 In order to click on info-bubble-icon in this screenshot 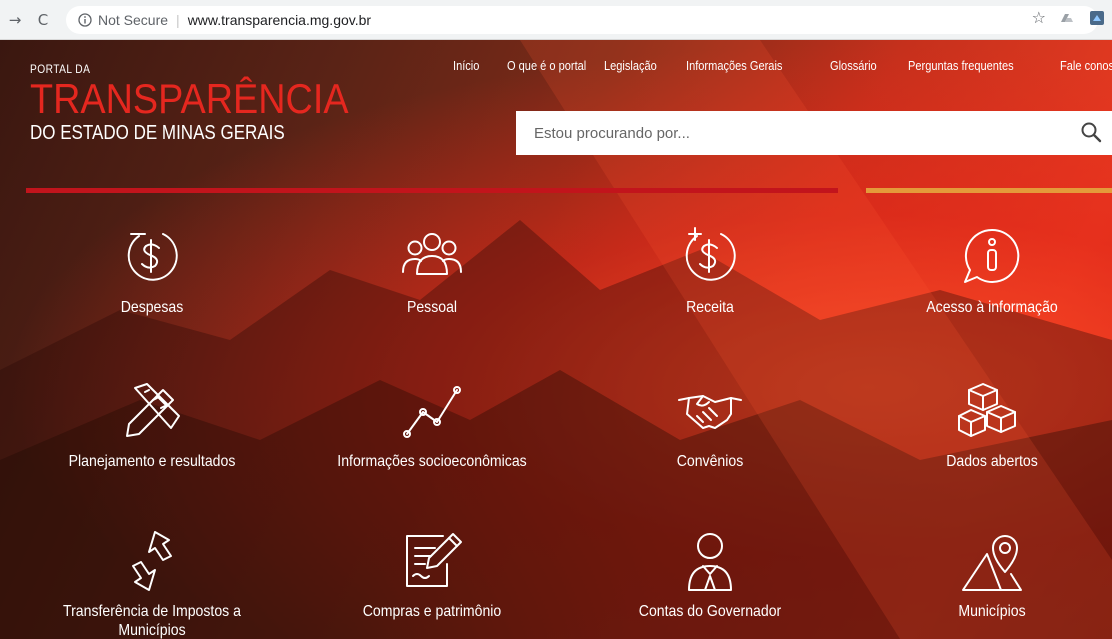, I will do `click(992, 255)`.